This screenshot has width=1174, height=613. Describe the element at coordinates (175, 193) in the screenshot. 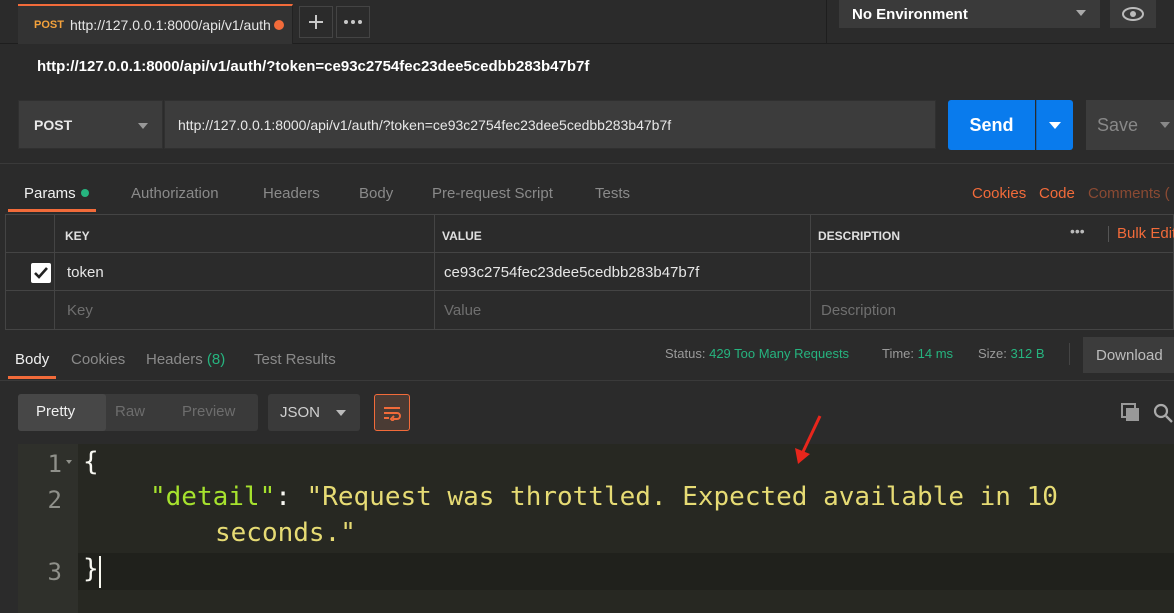

I see `tab-authorization: Authorization` at that location.